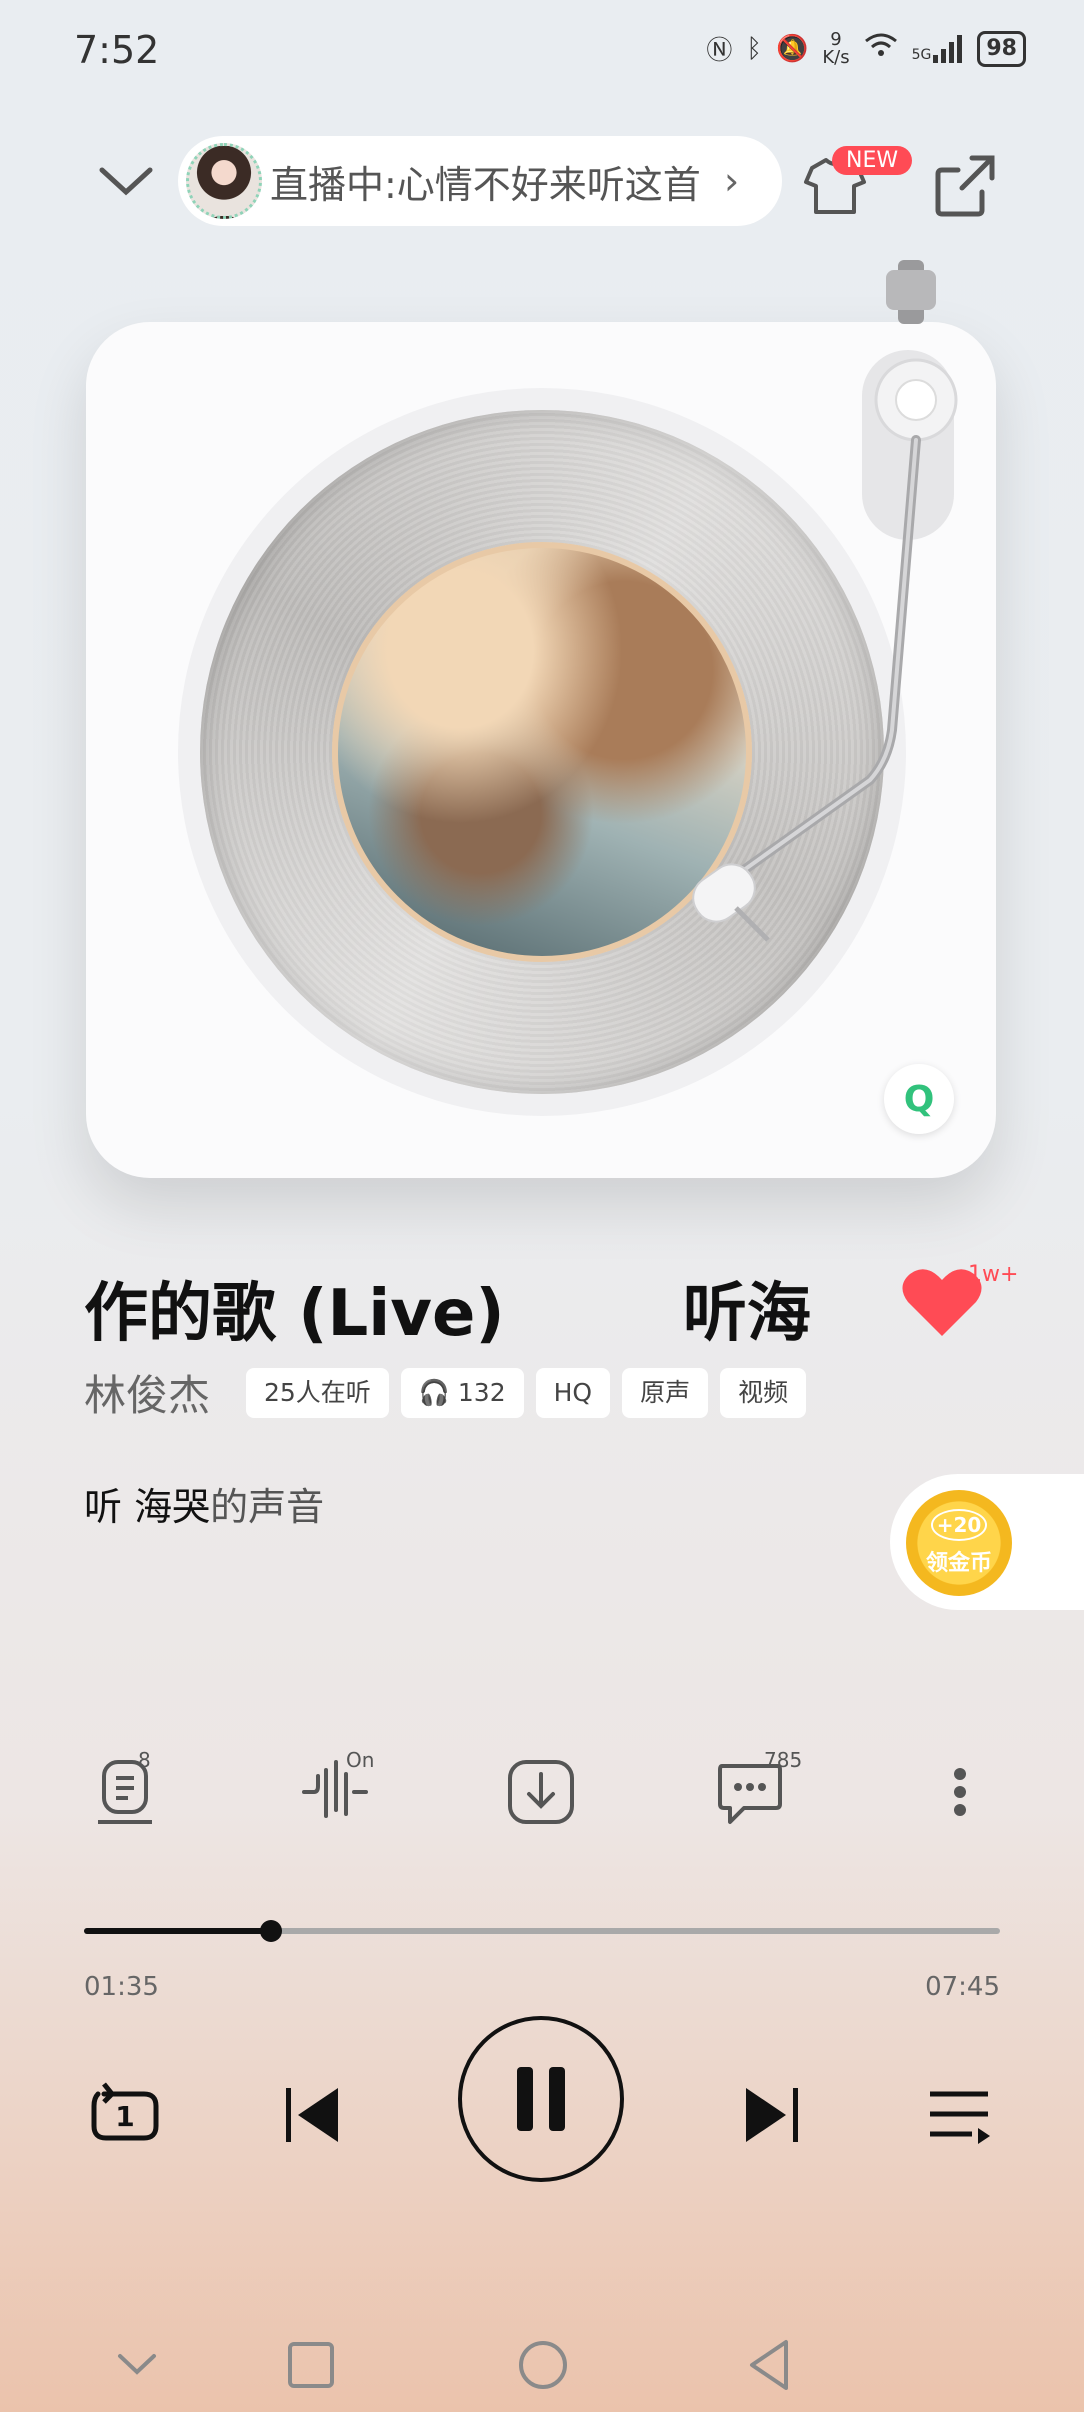 The image size is (1084, 2412). Describe the element at coordinates (267, 1507) in the screenshot. I see `lyric-rest: 的声音` at that location.